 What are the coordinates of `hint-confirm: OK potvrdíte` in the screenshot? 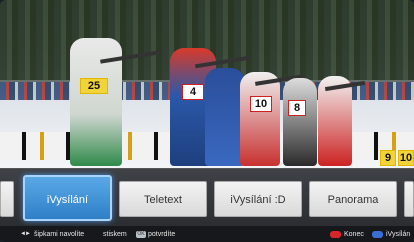 It's located at (155, 234).